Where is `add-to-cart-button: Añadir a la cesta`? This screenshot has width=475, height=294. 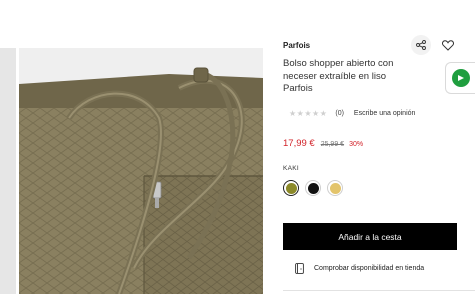
add-to-cart-button: Añadir a la cesta is located at coordinates (370, 236).